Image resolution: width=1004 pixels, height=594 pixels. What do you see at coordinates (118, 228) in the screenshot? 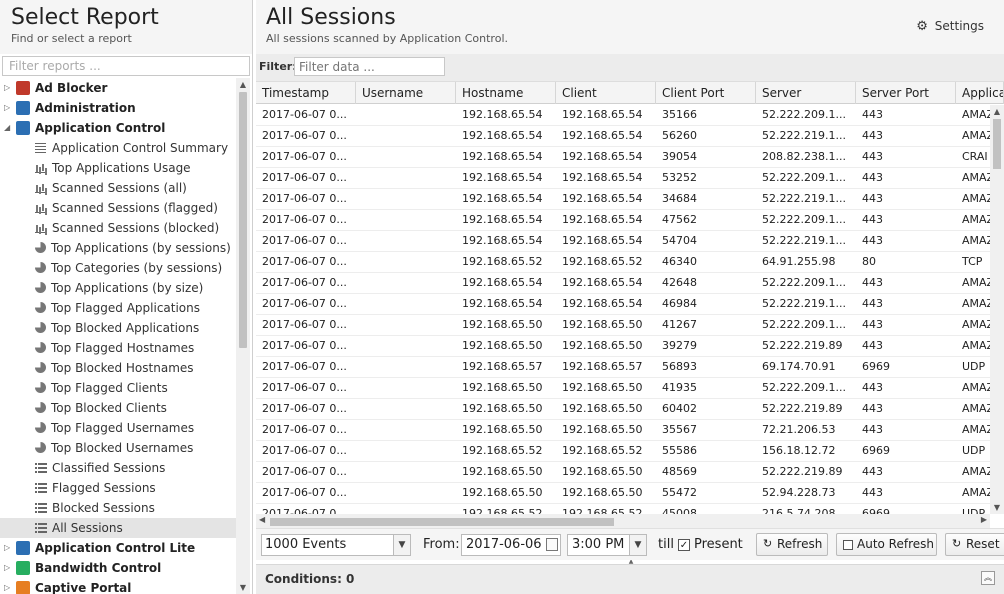
I see `tree-item: Scanned Sessions (blocked)` at bounding box center [118, 228].